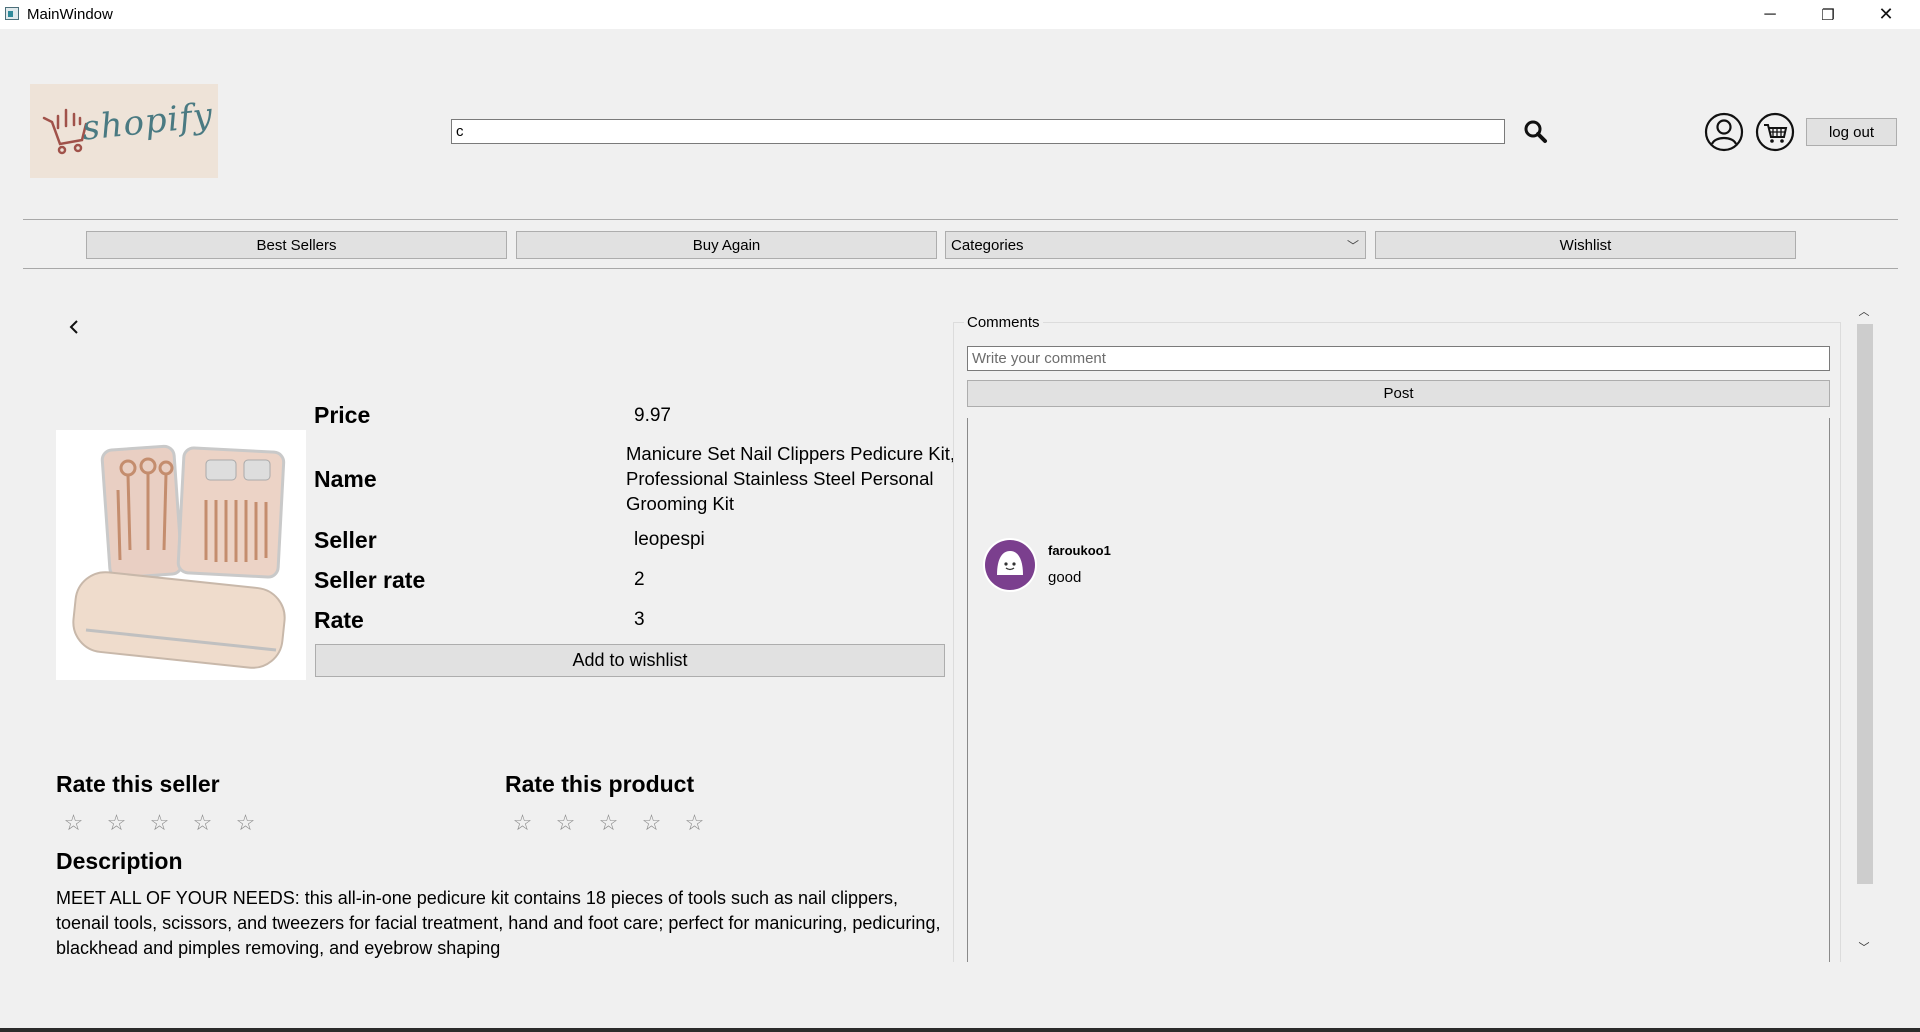 The width and height of the screenshot is (1920, 1032). What do you see at coordinates (1585, 245) in the screenshot?
I see `wishlist-button: Wishlist` at bounding box center [1585, 245].